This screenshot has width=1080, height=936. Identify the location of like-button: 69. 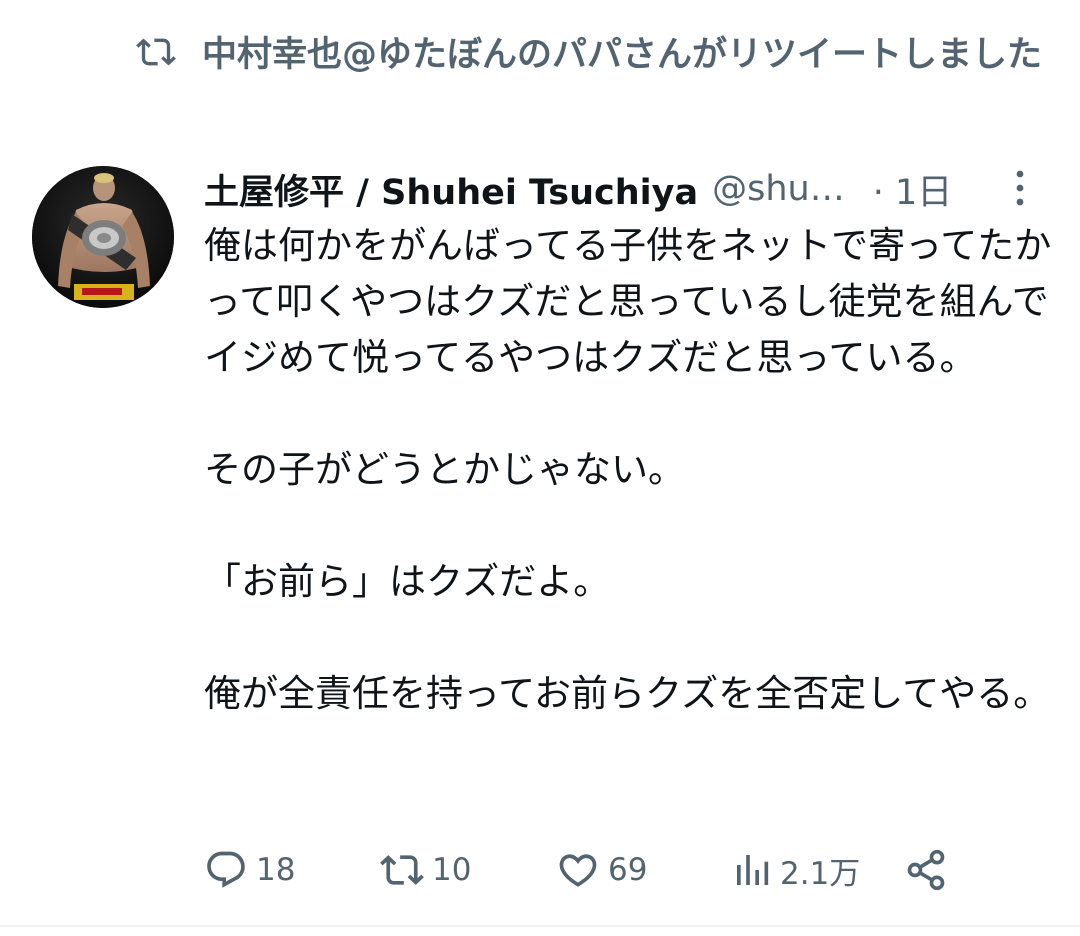
(601, 870).